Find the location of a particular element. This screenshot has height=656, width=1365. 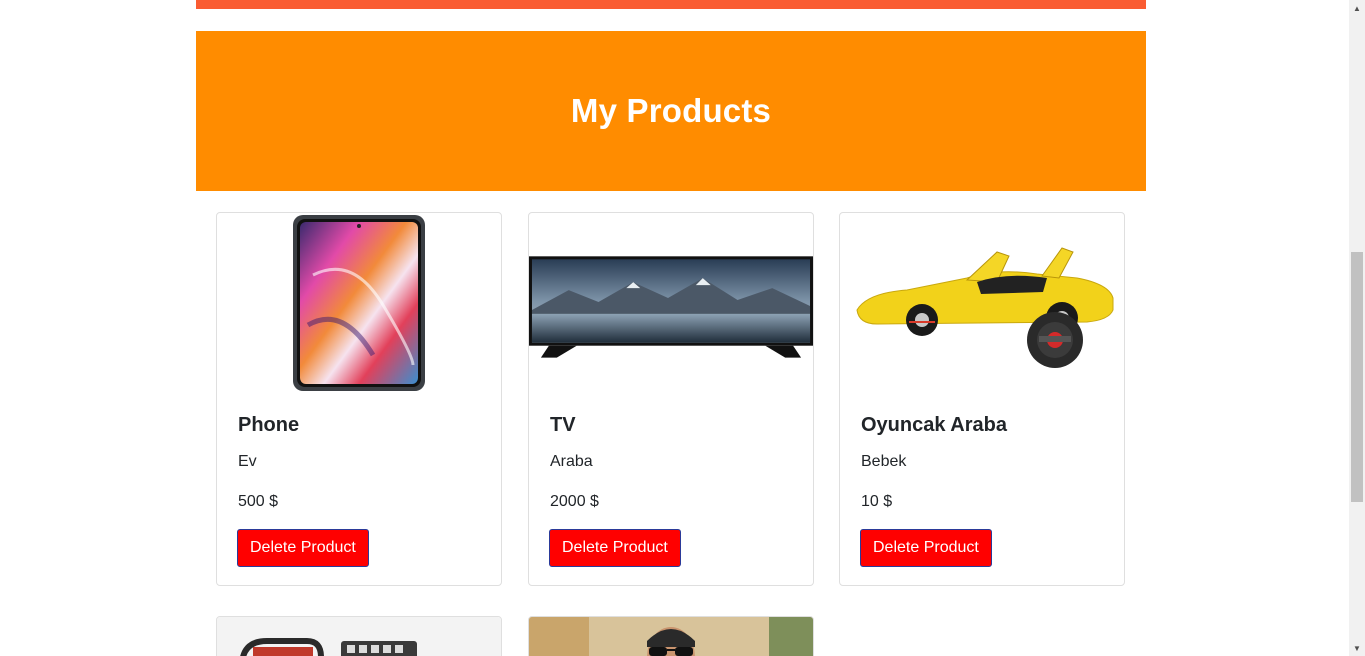

product-card: TV Araba 2000 $ Delete Product is located at coordinates (671, 399).